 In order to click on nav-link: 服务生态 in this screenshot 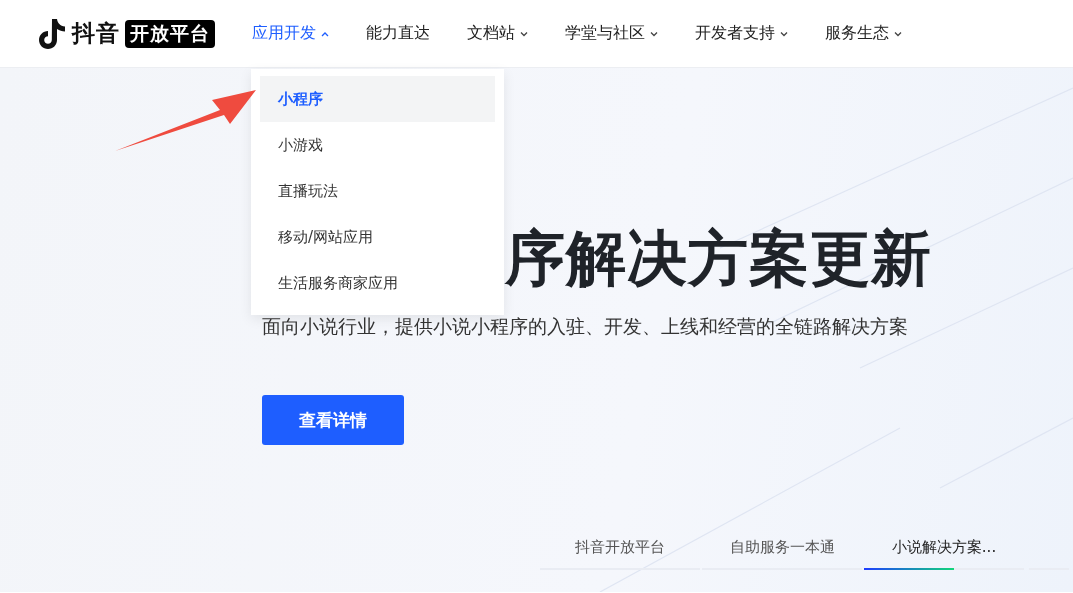, I will do `click(863, 33)`.